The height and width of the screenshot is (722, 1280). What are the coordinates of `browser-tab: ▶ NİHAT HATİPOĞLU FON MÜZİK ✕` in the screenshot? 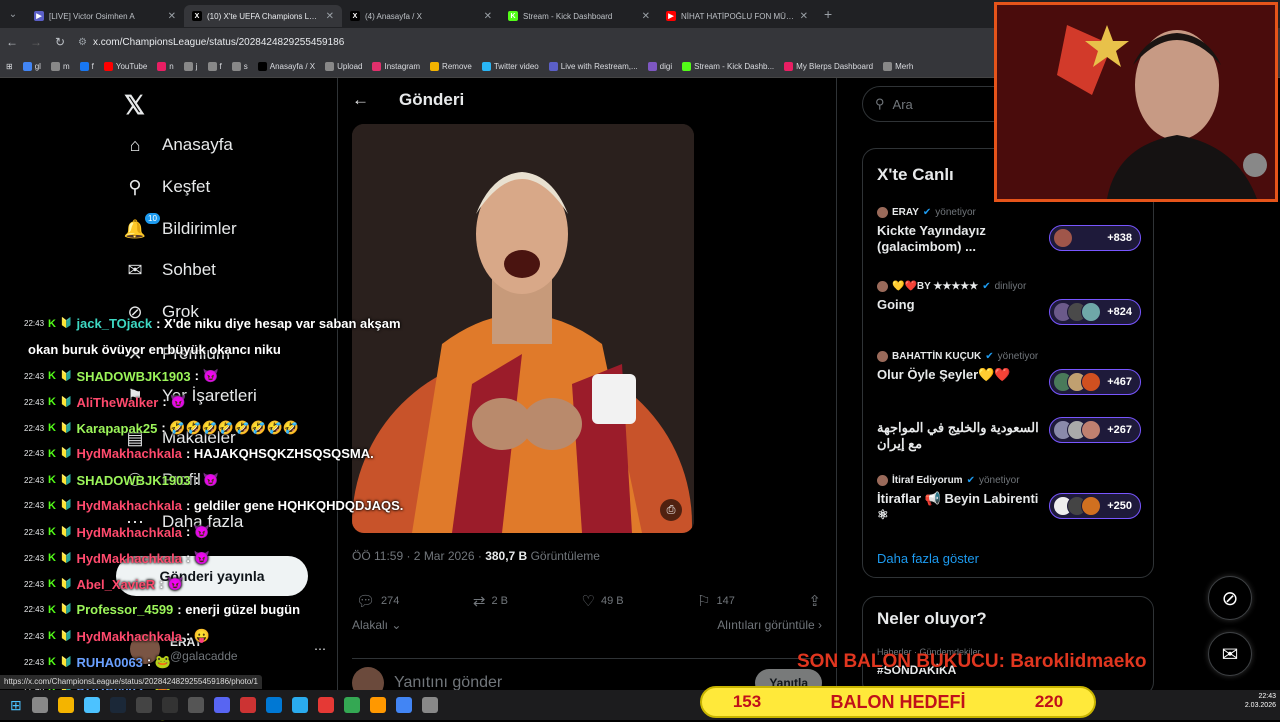 It's located at (737, 16).